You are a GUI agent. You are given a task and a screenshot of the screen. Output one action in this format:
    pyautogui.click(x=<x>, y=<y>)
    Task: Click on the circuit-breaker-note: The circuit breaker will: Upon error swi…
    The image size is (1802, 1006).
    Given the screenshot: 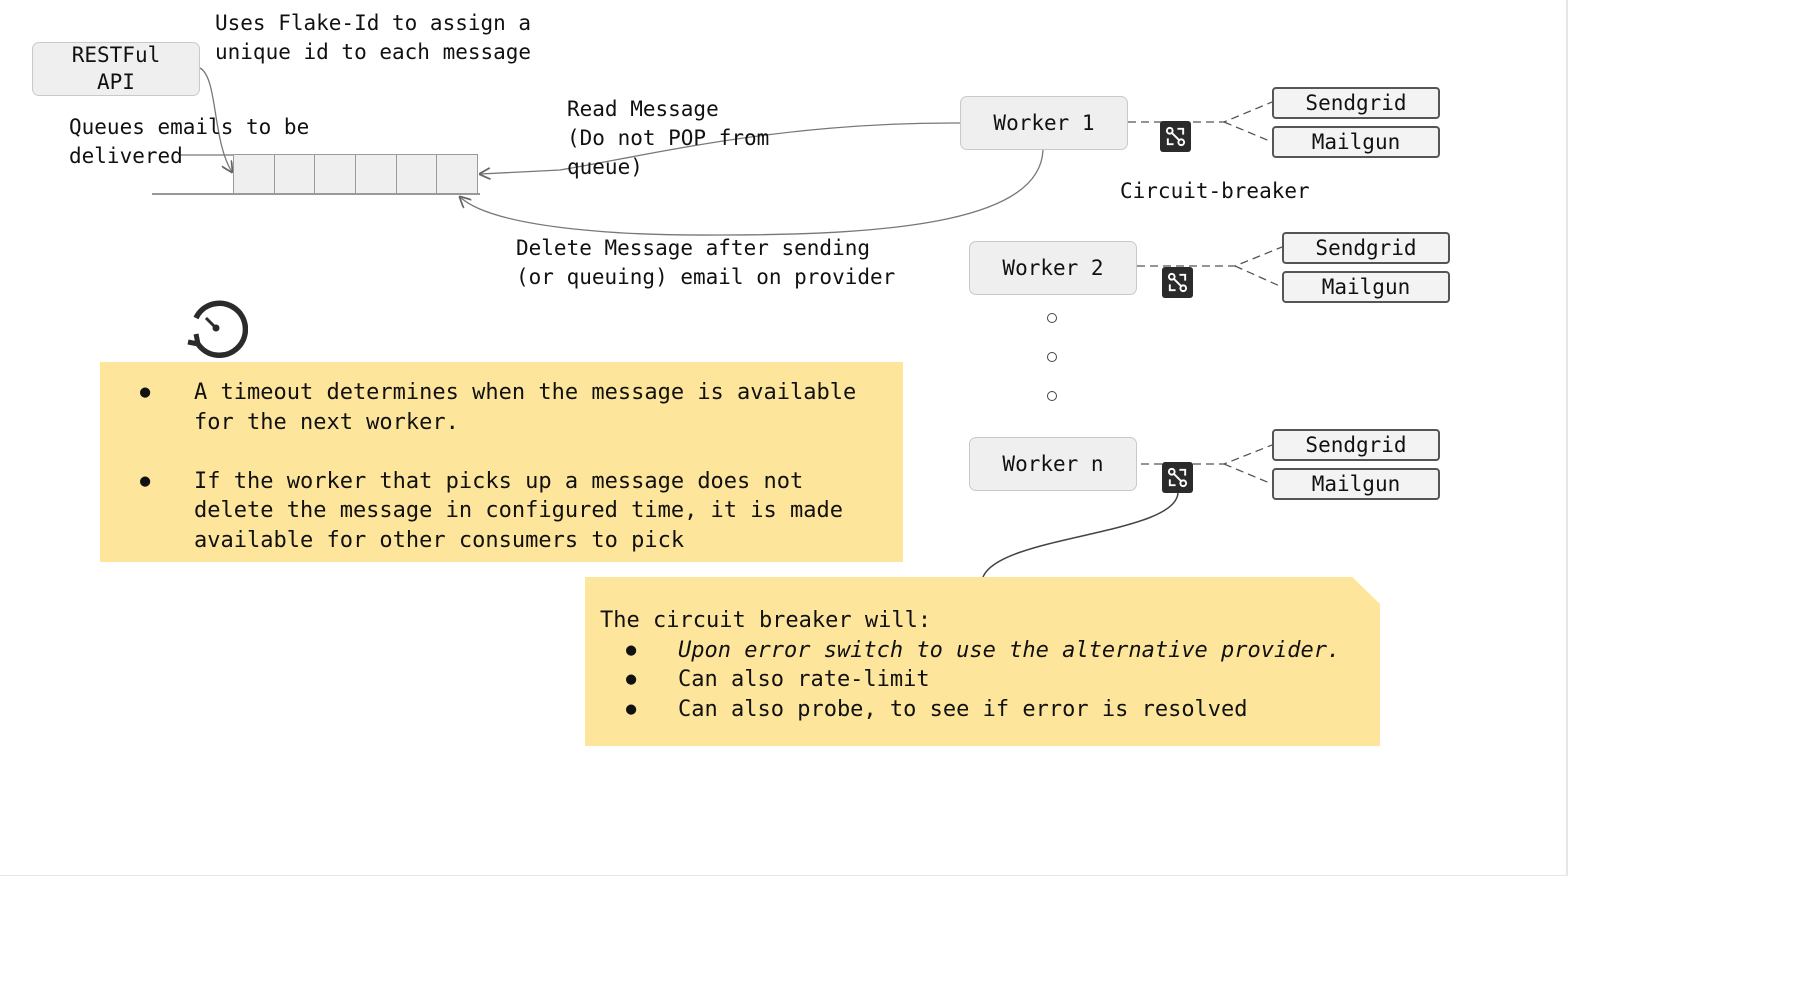 What is the action you would take?
    pyautogui.click(x=982, y=661)
    